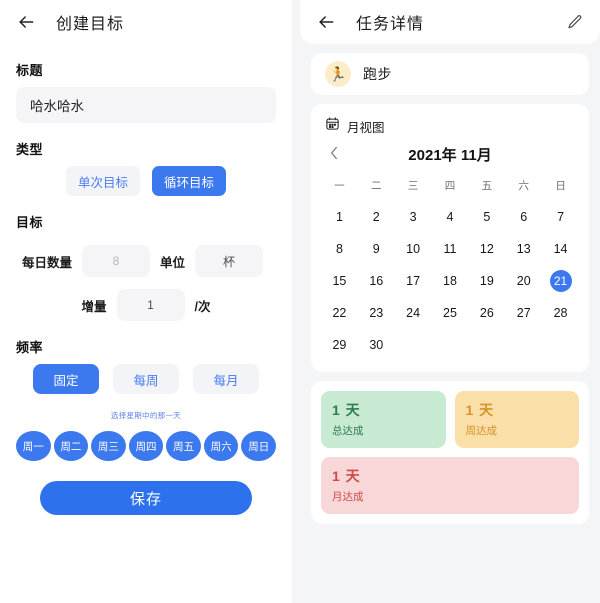 The image size is (600, 603). I want to click on calendar-day-23: 23, so click(376, 313).